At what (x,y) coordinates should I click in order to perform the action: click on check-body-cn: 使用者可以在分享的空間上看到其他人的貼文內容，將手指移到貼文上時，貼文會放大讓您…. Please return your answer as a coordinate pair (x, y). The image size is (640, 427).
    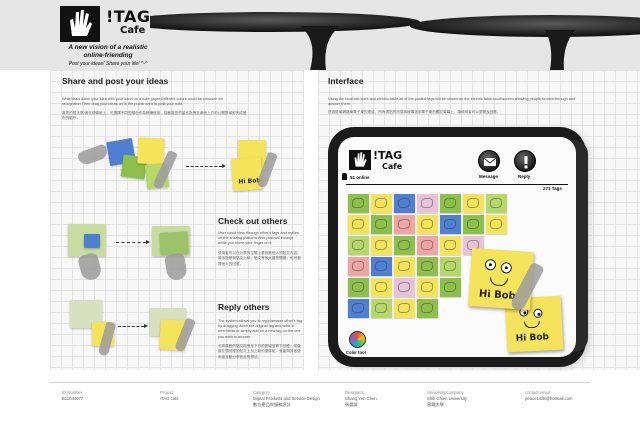
    Looking at the image, I should click on (259, 258).